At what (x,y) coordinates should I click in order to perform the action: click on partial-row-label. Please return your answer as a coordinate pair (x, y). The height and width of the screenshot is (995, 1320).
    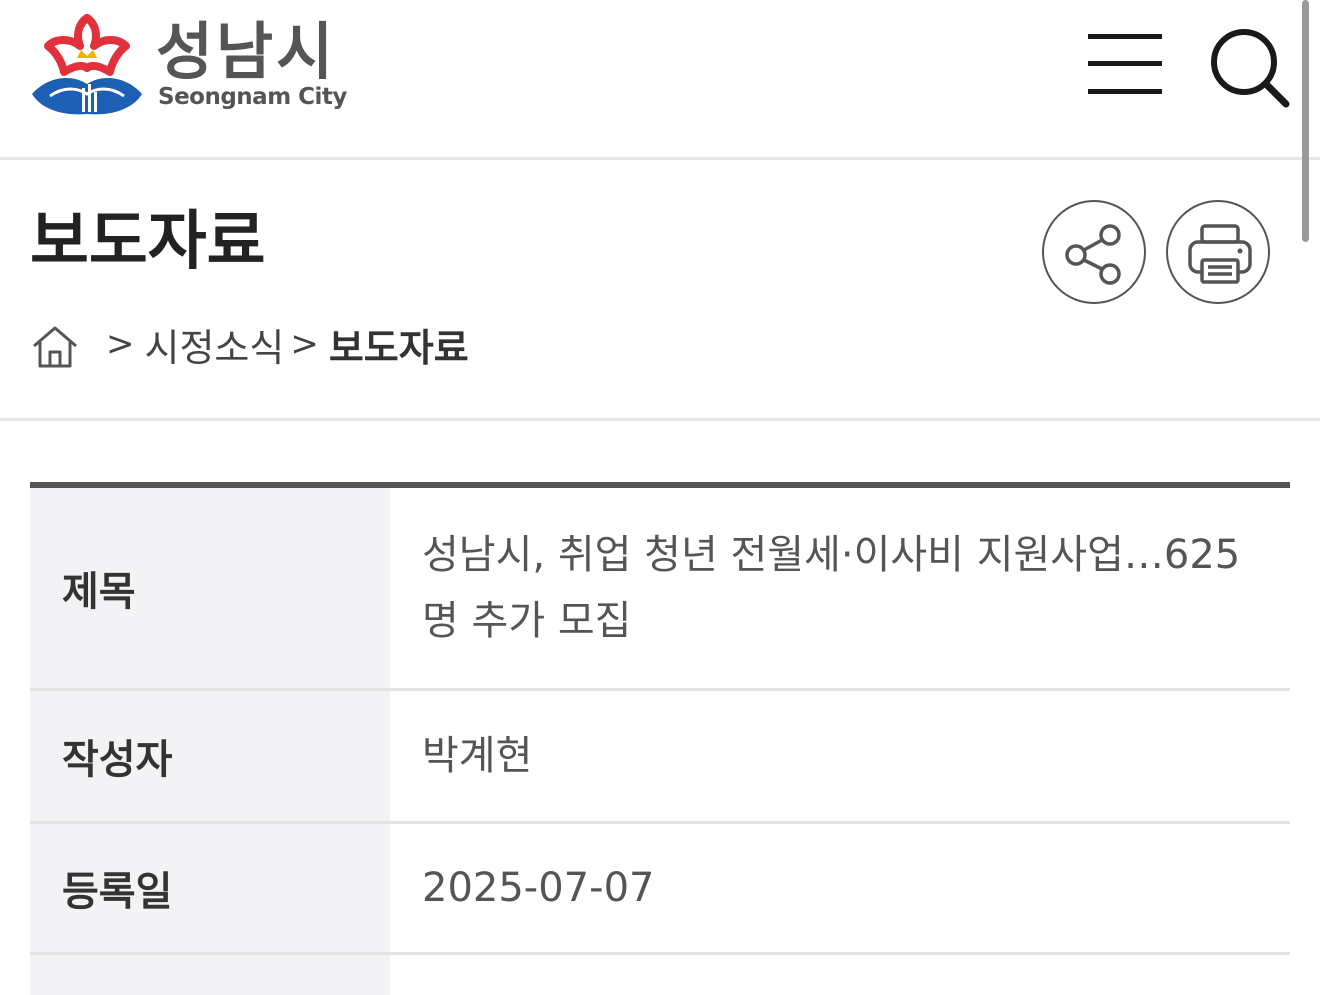
    Looking at the image, I should click on (210, 975).